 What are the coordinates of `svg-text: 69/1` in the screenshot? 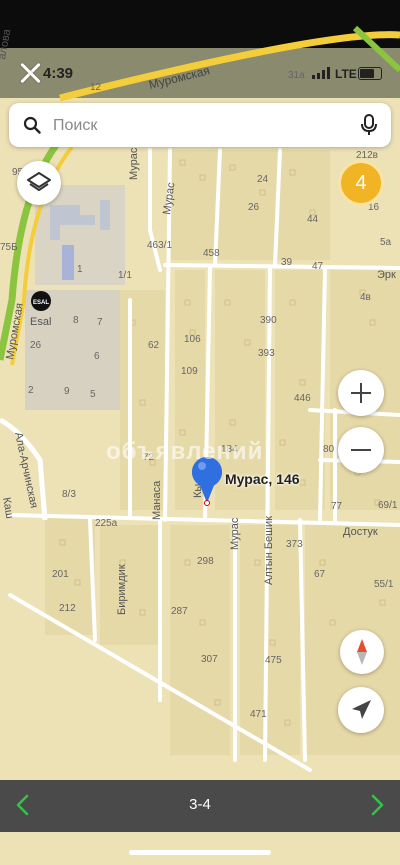 It's located at (388, 505).